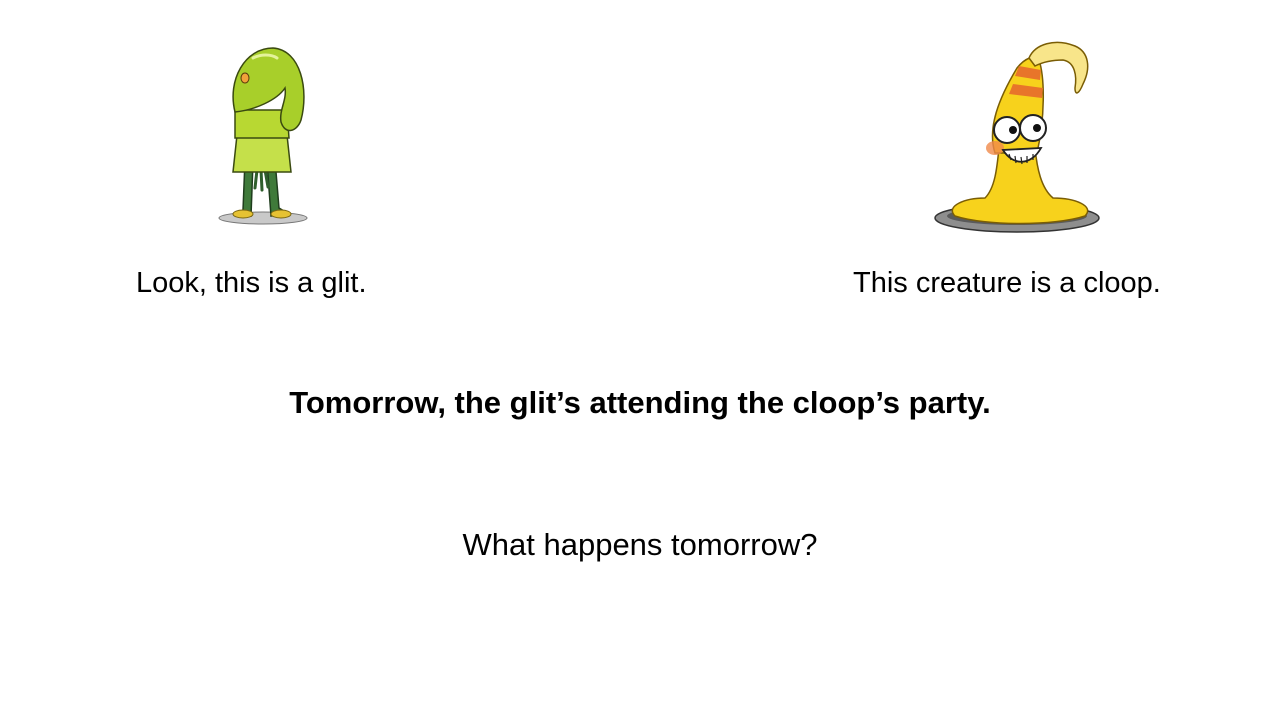 Image resolution: width=1280 pixels, height=720 pixels. I want to click on cloop-caption: This creature is a cloop., so click(1007, 283).